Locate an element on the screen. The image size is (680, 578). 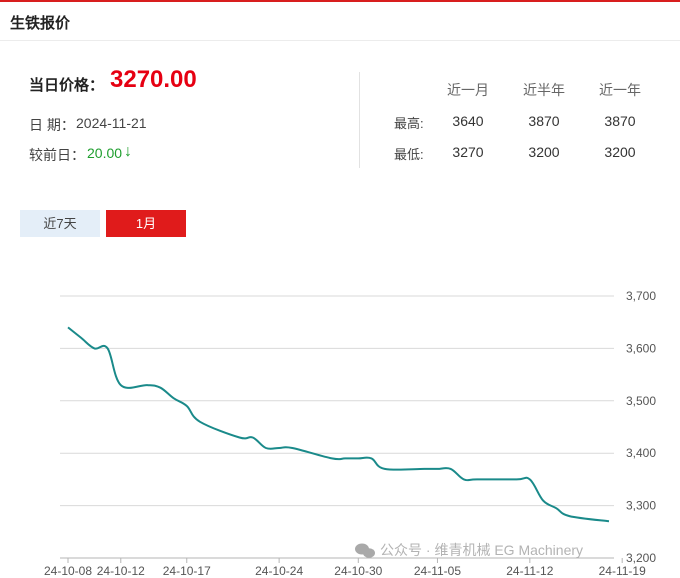
panel-title: 生铁报价 is located at coordinates (40, 23).